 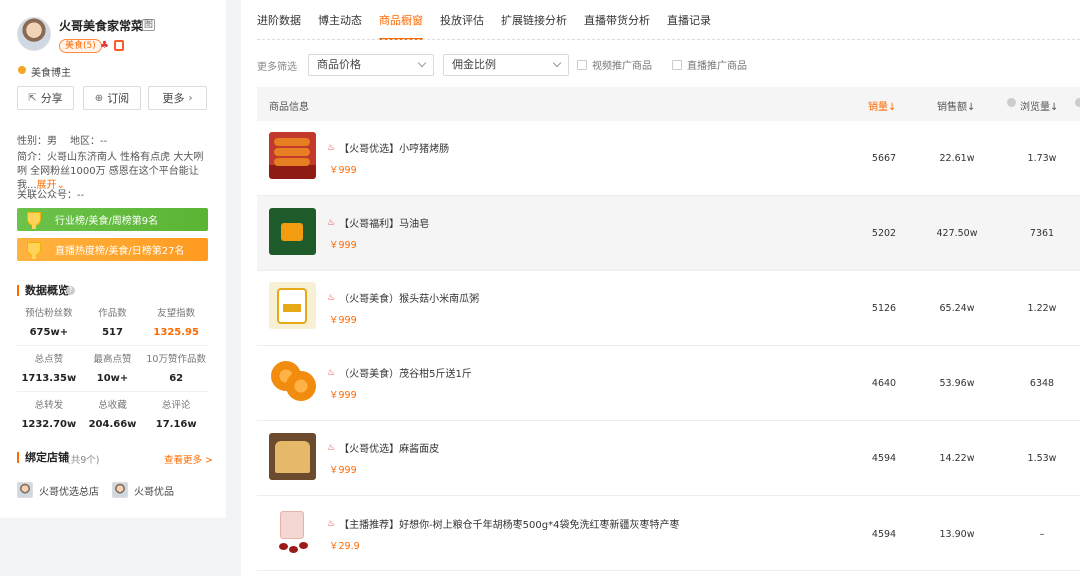 I want to click on stat-label: 友望指数, so click(x=176, y=313).